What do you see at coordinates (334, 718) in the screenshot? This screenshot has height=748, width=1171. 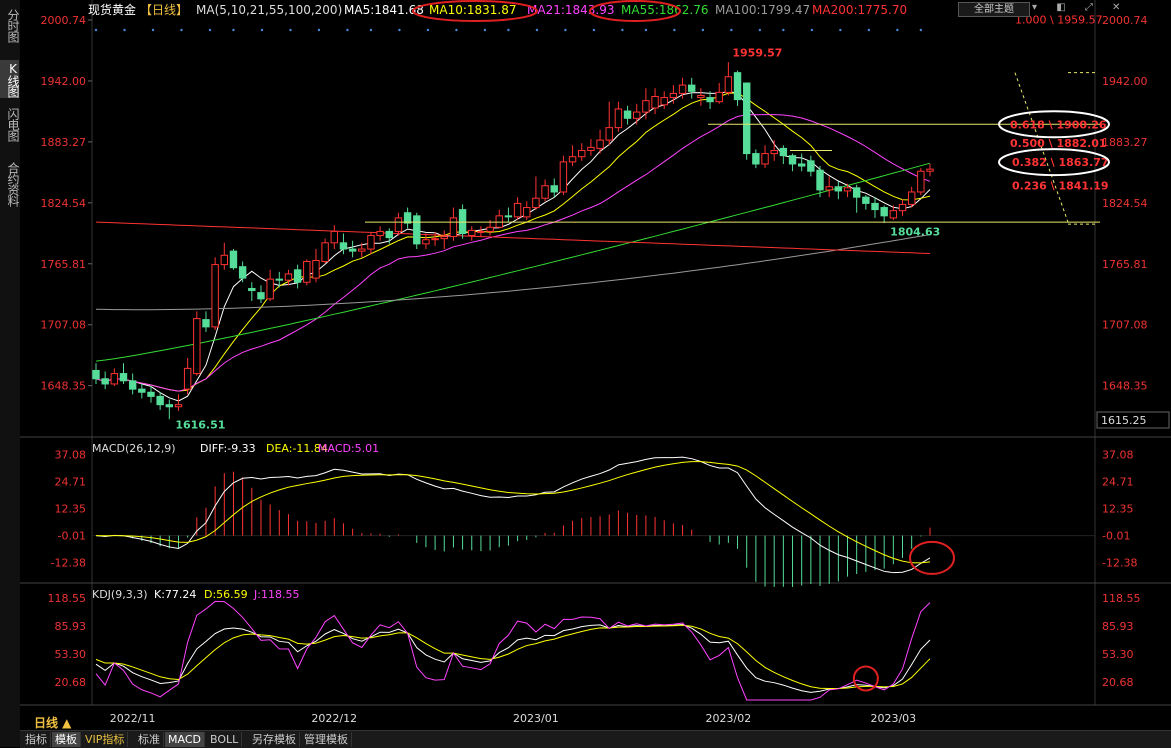 I see `date-tick: 2022/12` at bounding box center [334, 718].